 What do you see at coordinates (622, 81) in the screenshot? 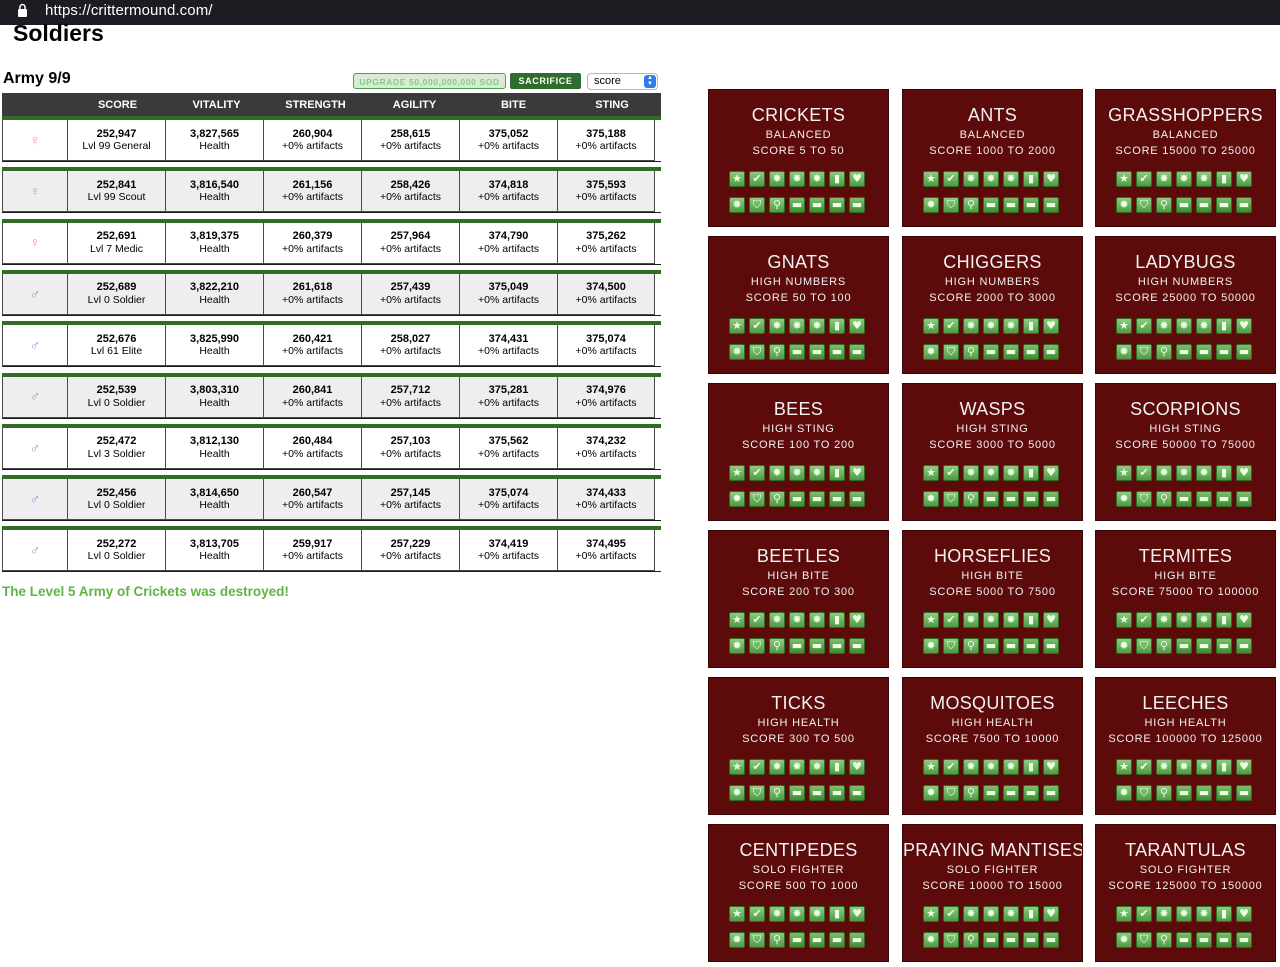
I see `sort-select: score ▲ ▼` at bounding box center [622, 81].